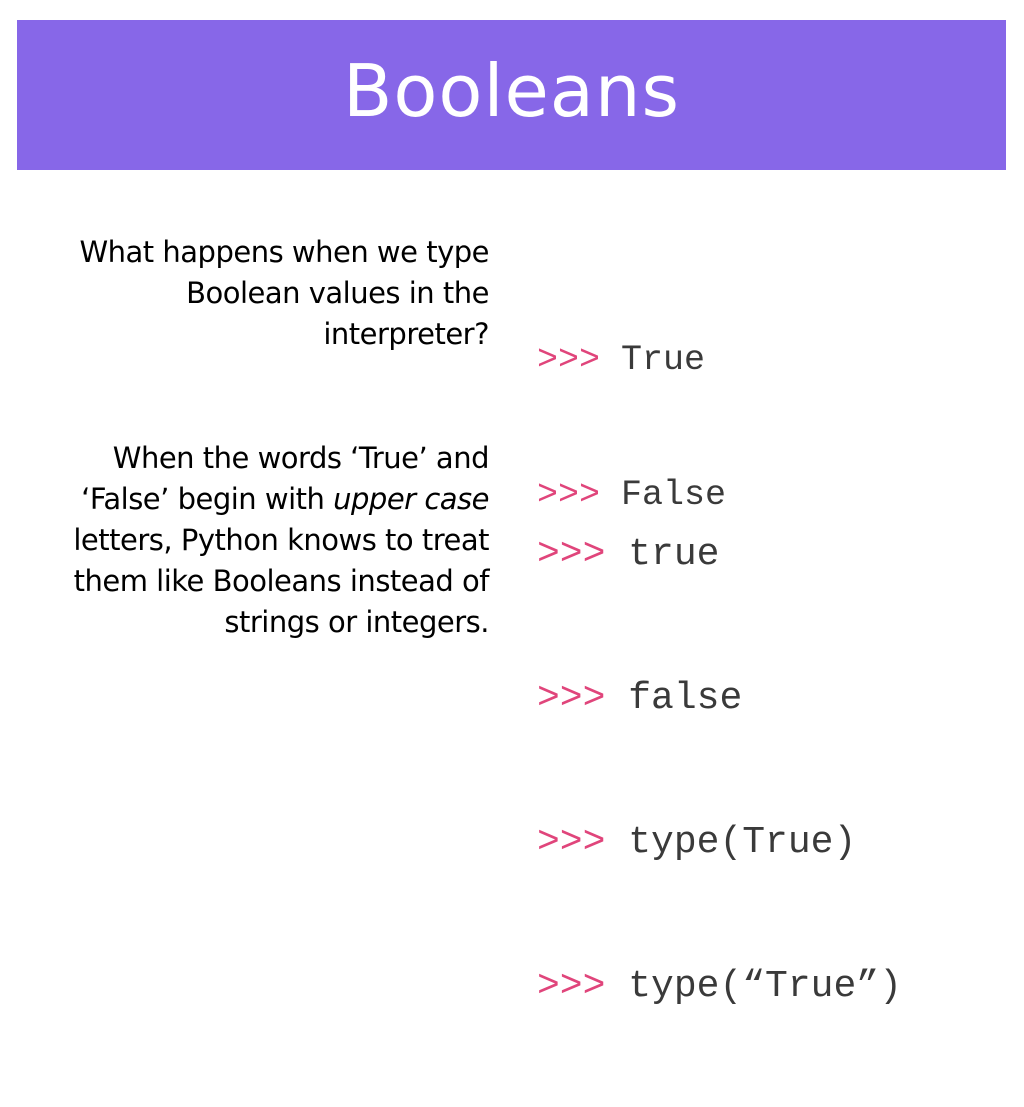  Describe the element at coordinates (674, 698) in the screenshot. I see `code-text: false` at that location.